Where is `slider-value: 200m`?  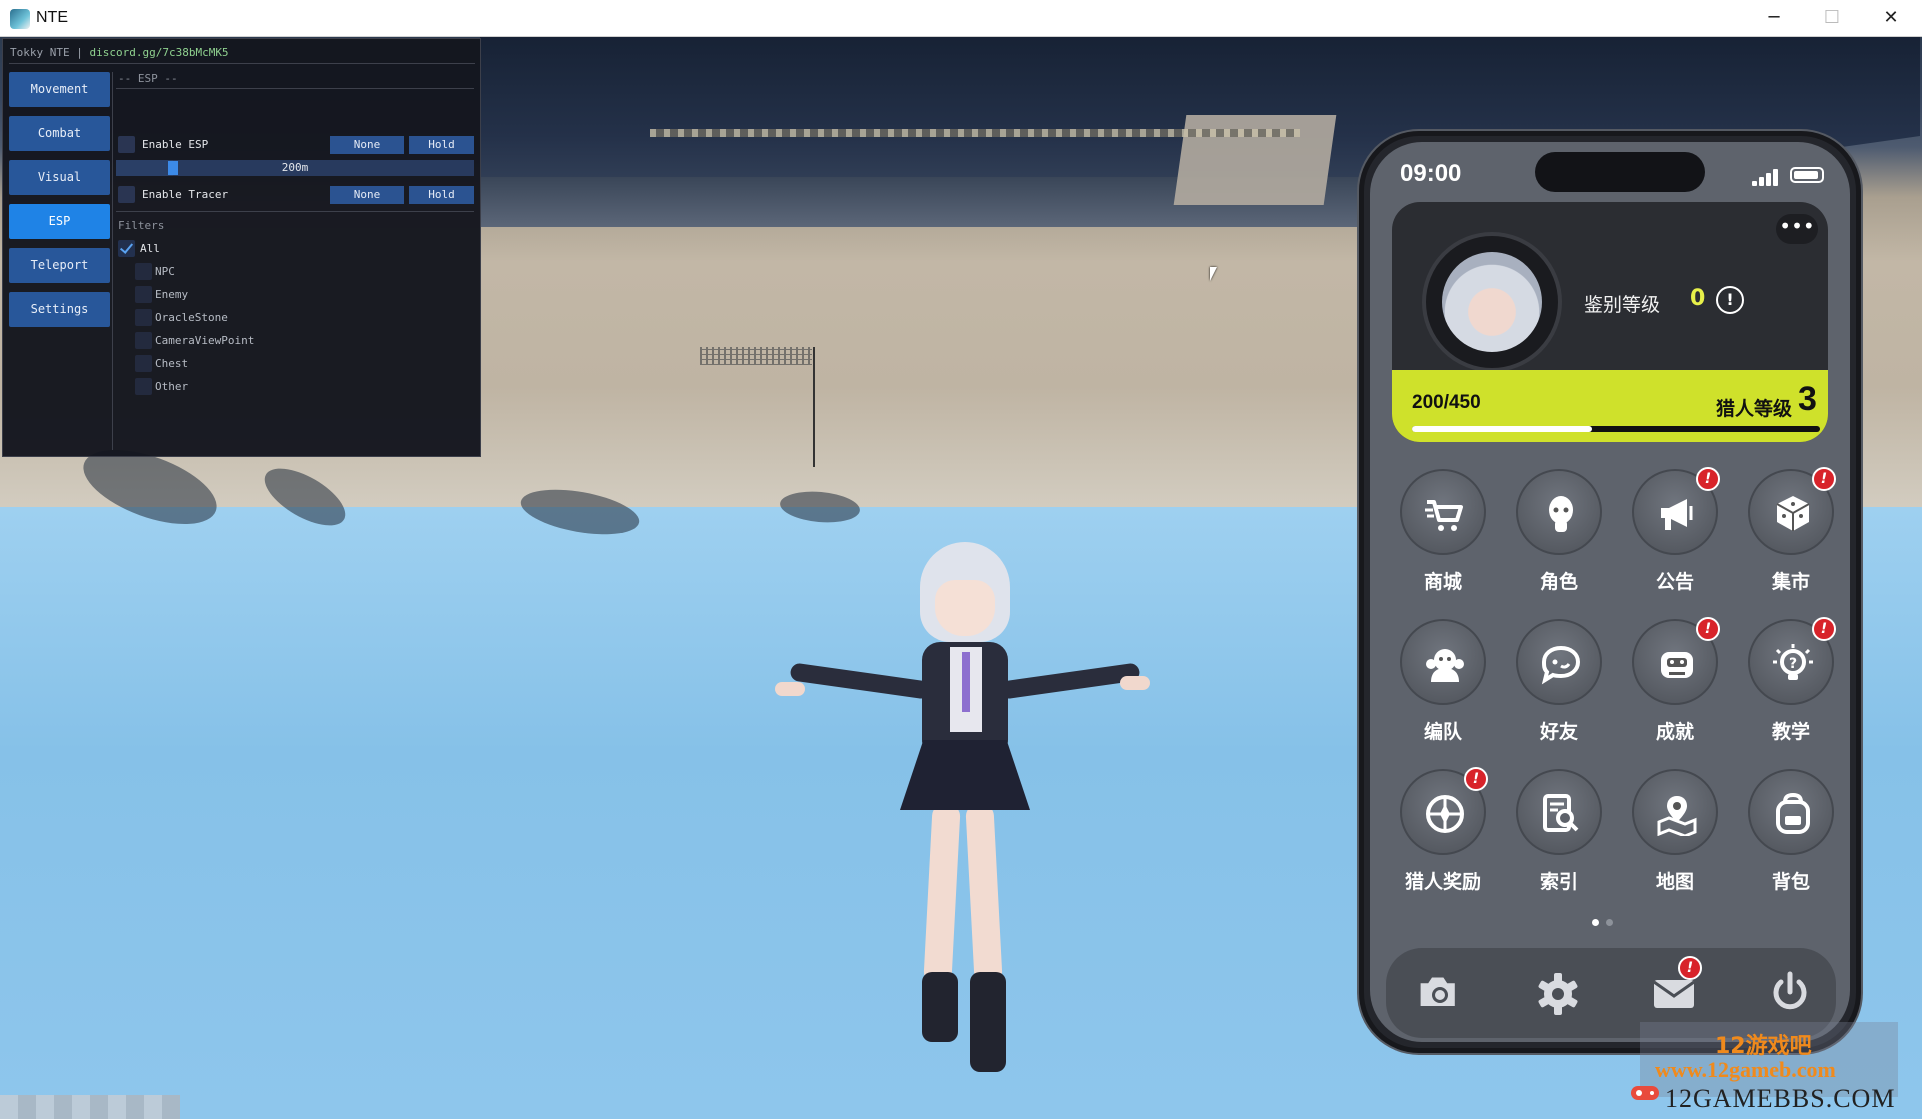
slider-value: 200m is located at coordinates (295, 167).